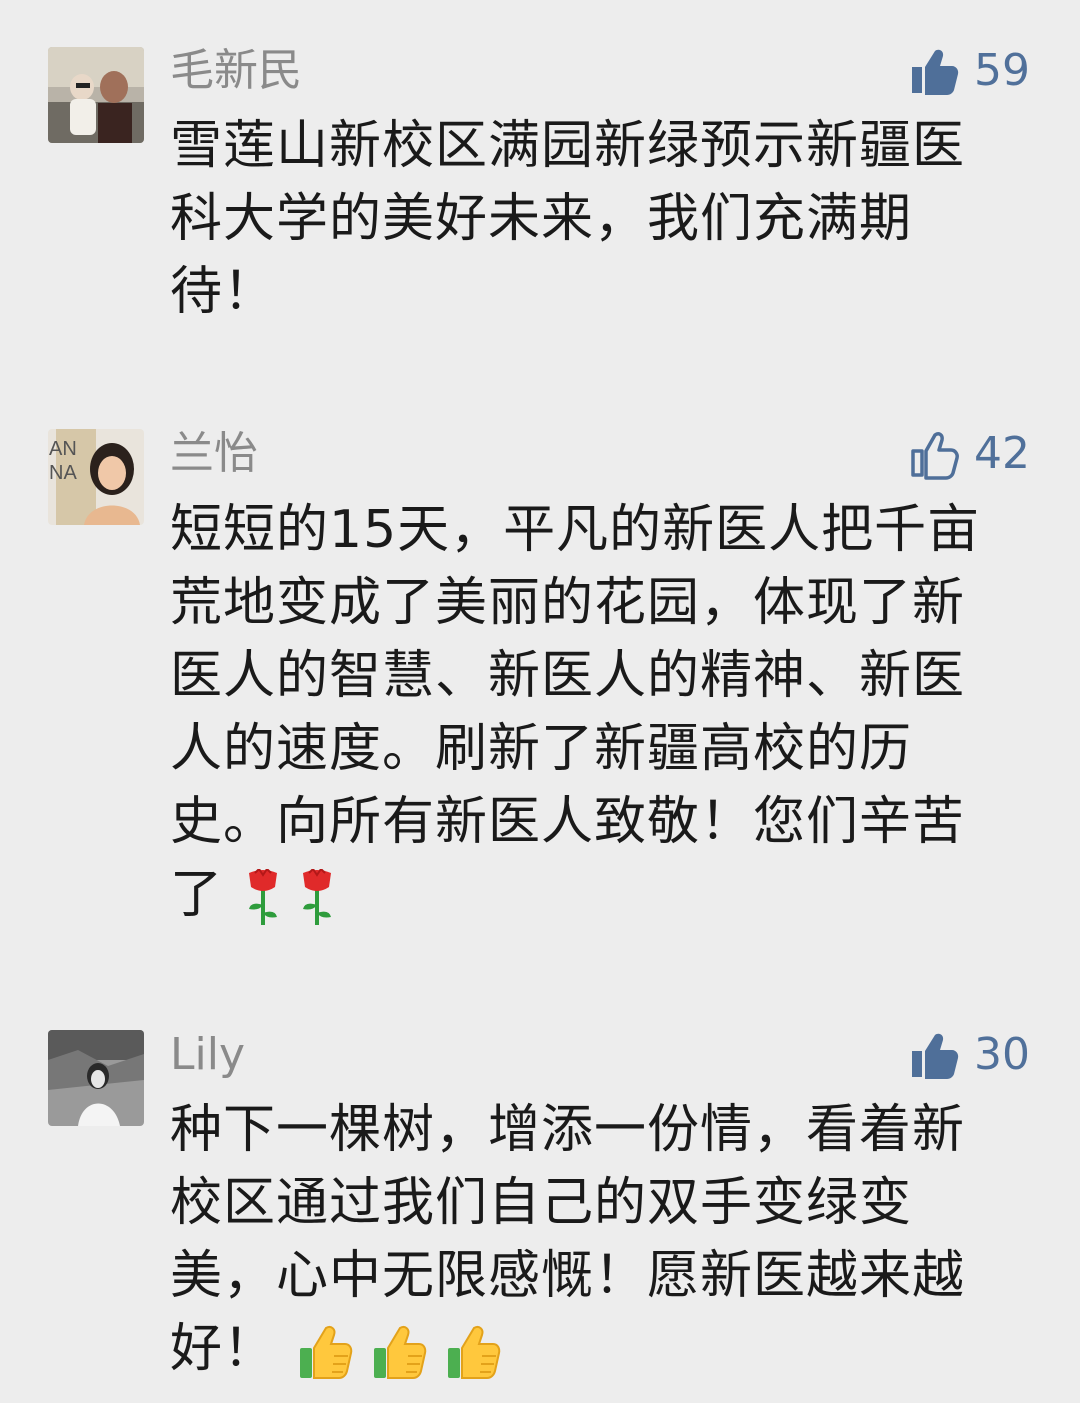 This screenshot has height=1403, width=1080. I want to click on like-count: 59, so click(1002, 70).